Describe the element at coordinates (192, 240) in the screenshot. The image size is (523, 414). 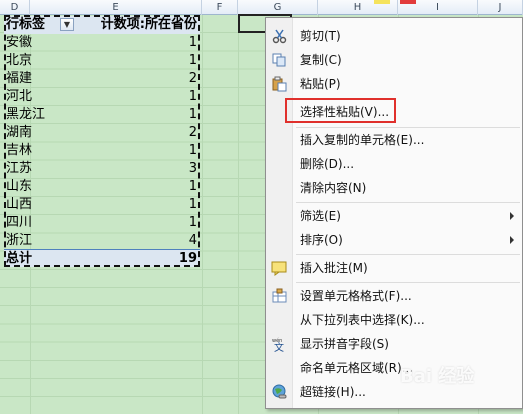
I see `row-value: 4` at that location.